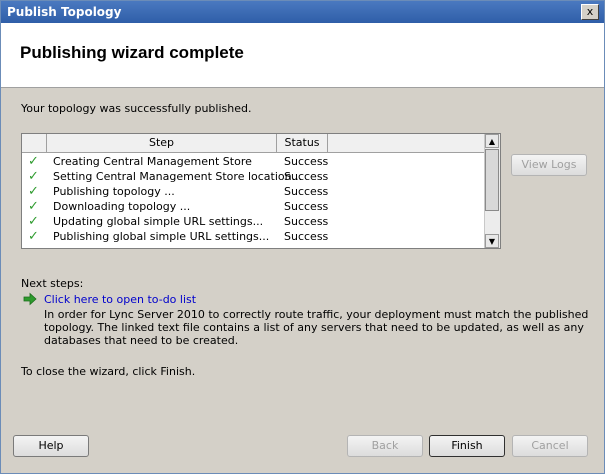 The height and width of the screenshot is (474, 605). I want to click on close-instruction: To close the wizard, click Finish., so click(108, 371).